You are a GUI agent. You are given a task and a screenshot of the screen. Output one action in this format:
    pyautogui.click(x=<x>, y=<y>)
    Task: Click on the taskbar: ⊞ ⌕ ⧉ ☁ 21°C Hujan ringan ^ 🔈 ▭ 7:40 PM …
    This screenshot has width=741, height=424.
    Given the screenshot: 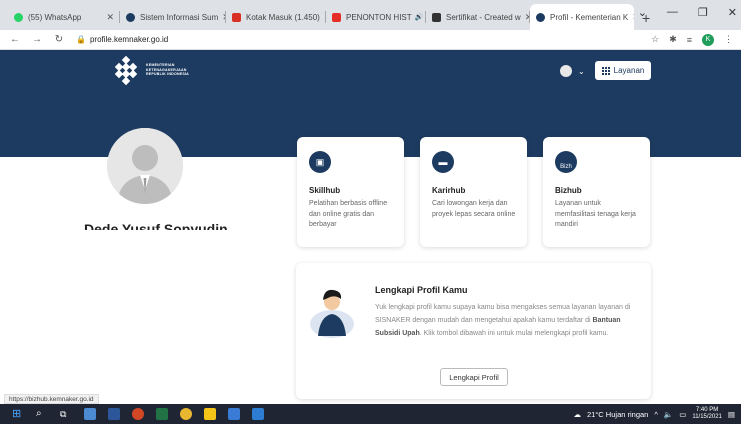 What is the action you would take?
    pyautogui.click(x=370, y=414)
    